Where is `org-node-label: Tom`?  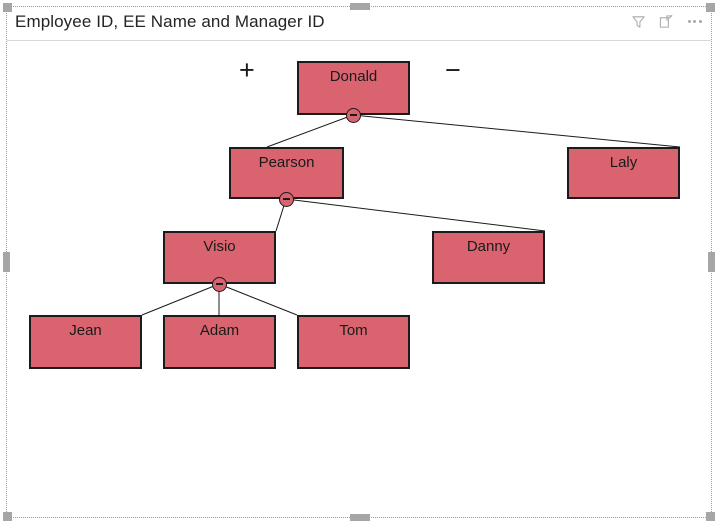
org-node-label: Tom is located at coordinates (353, 330).